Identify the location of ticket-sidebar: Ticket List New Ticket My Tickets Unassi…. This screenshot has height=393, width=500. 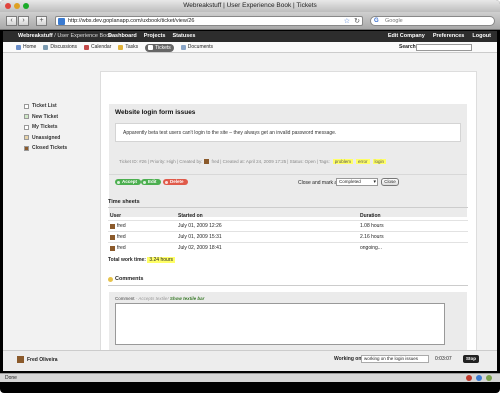
(58, 127).